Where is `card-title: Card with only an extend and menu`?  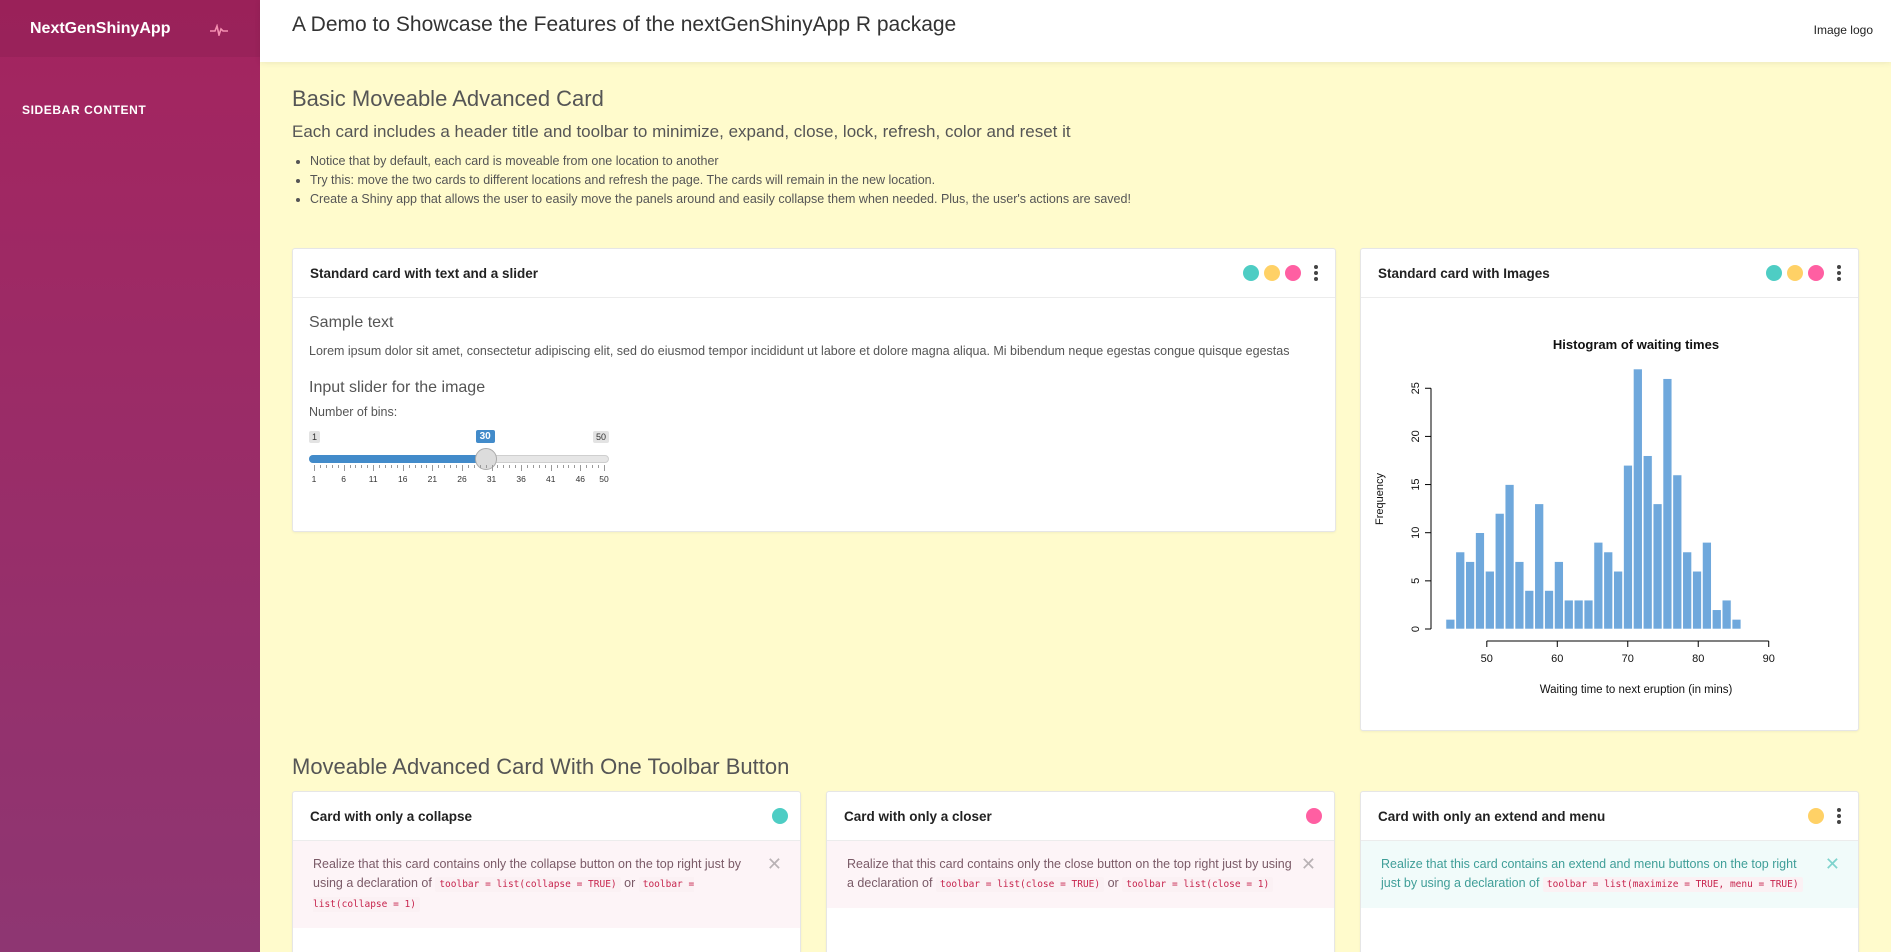 card-title: Card with only an extend and menu is located at coordinates (1492, 816).